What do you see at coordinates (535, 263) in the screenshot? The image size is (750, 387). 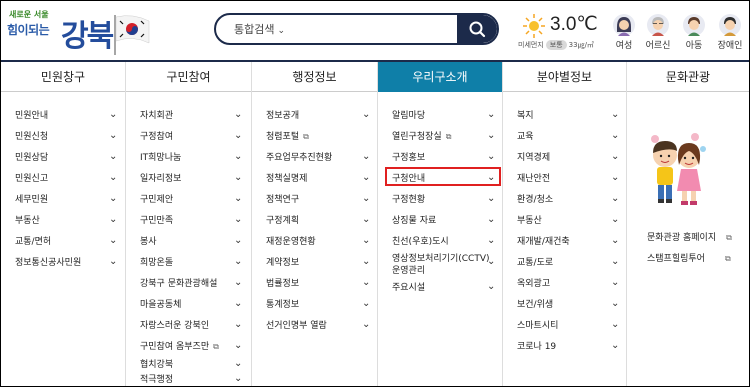 I see `menu-item: 교통/도로` at bounding box center [535, 263].